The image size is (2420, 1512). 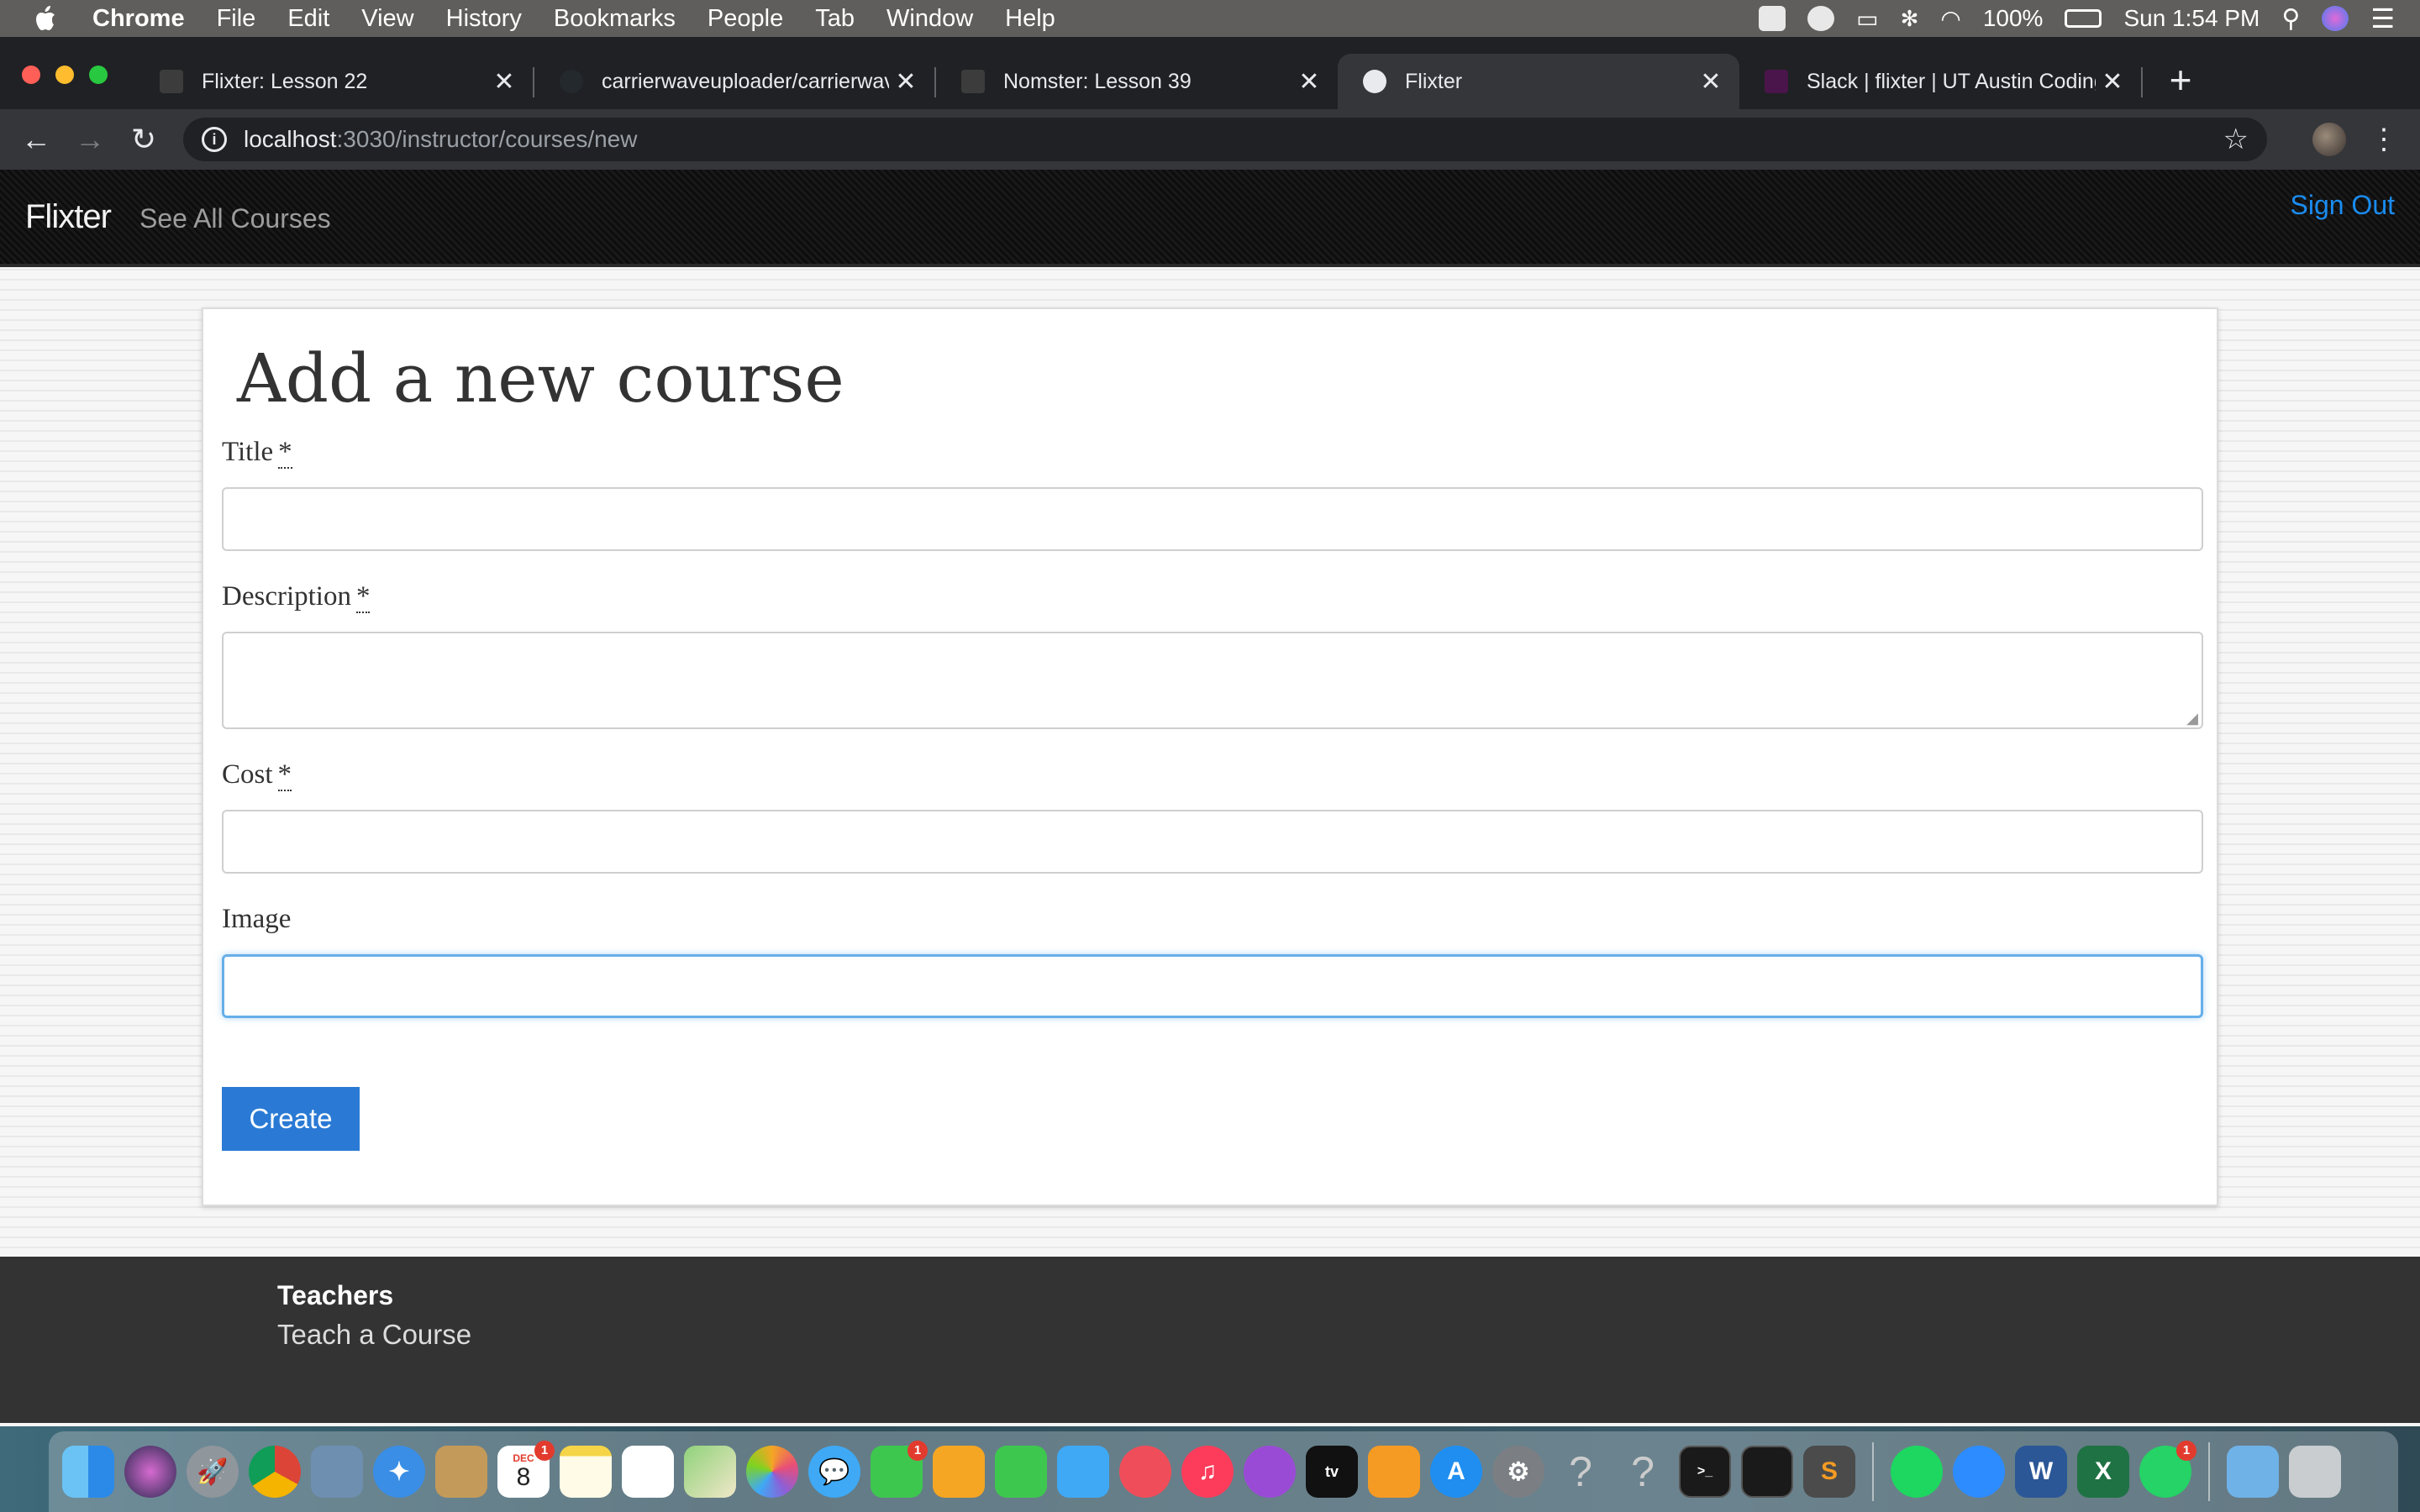 What do you see at coordinates (248, 452) in the screenshot?
I see `title-label-text: Title` at bounding box center [248, 452].